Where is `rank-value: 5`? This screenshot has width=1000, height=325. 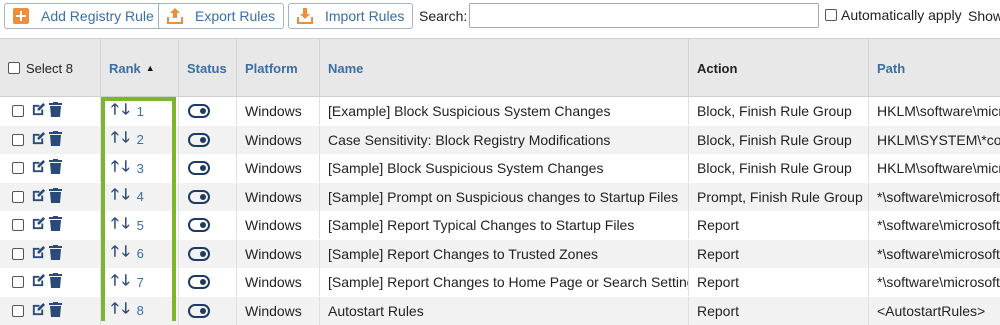
rank-value: 5 is located at coordinates (140, 225).